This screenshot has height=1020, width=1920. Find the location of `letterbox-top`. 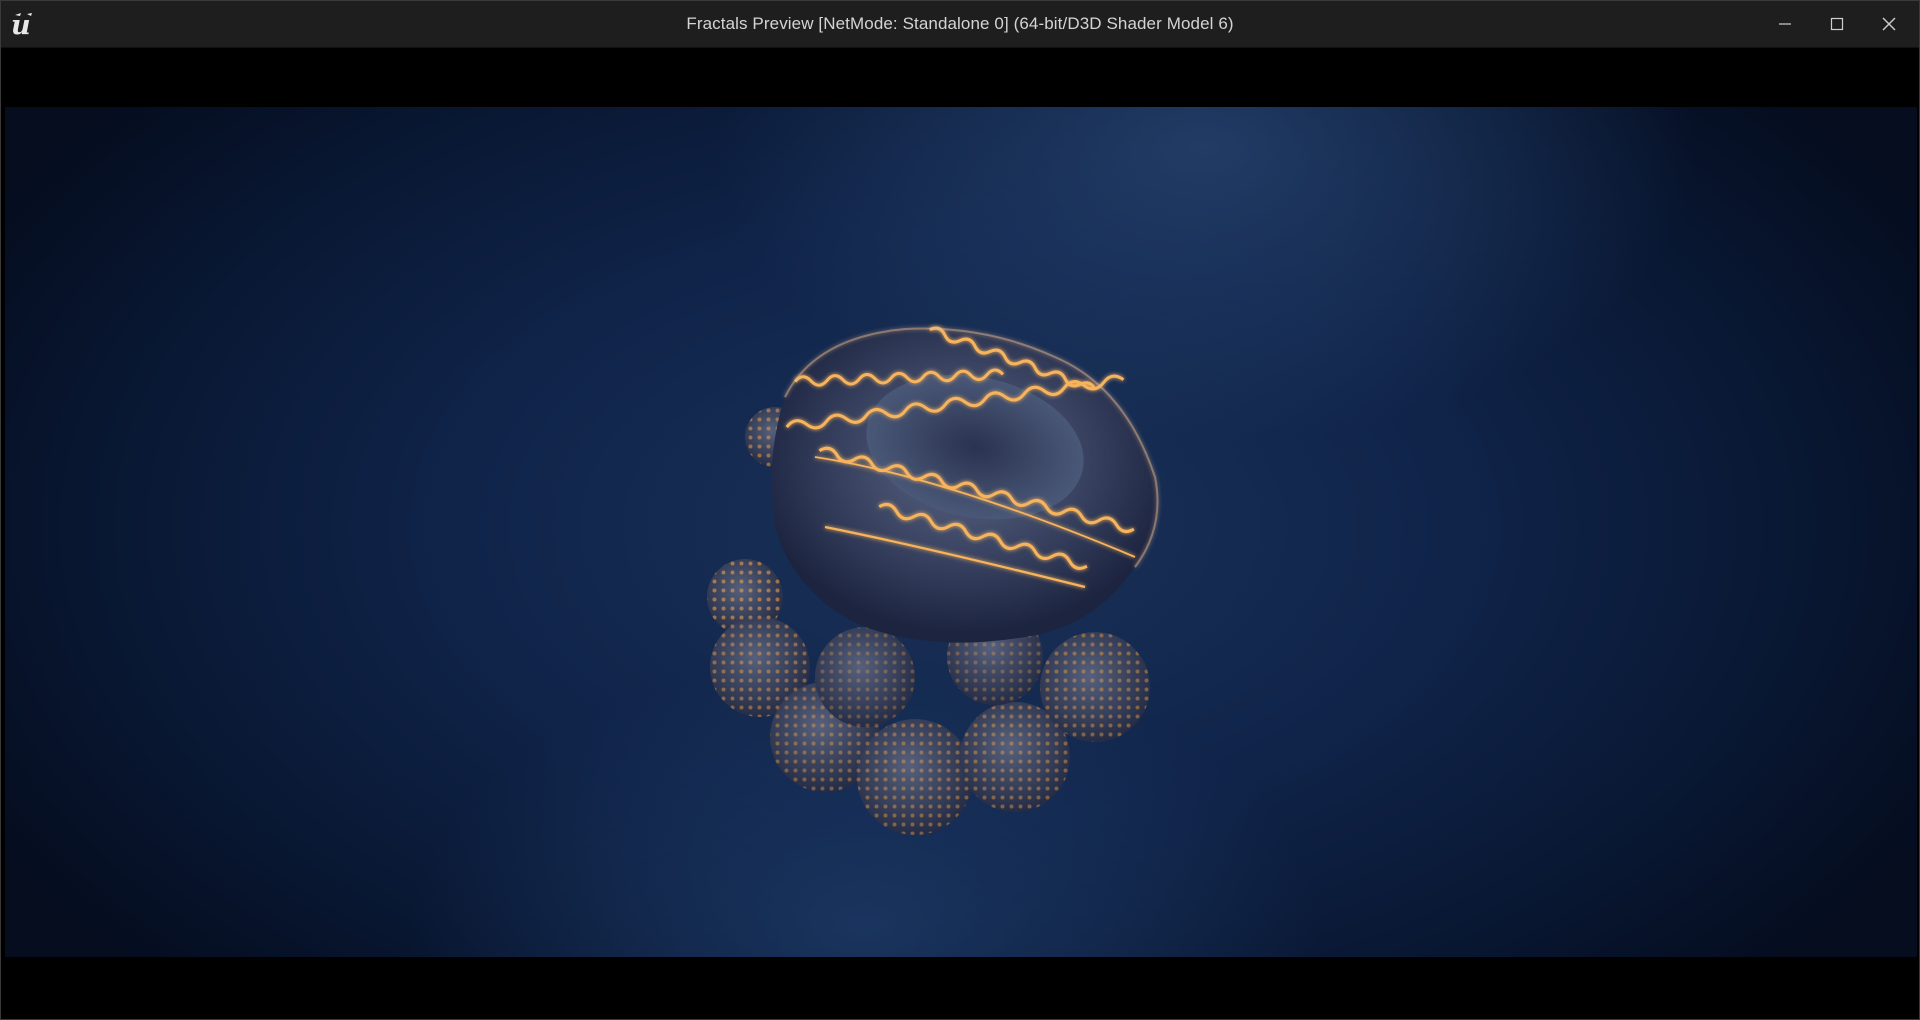

letterbox-top is located at coordinates (961, 77).